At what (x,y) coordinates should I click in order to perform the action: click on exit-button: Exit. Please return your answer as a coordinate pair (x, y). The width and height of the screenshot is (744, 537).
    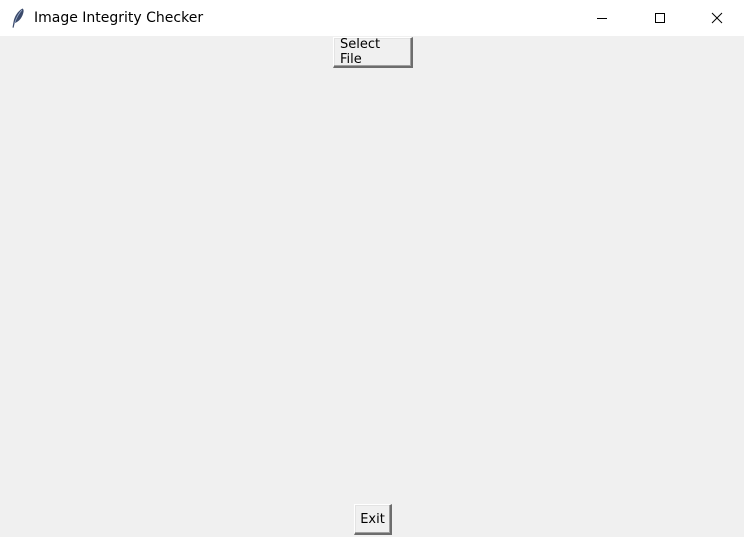
    Looking at the image, I should click on (373, 519).